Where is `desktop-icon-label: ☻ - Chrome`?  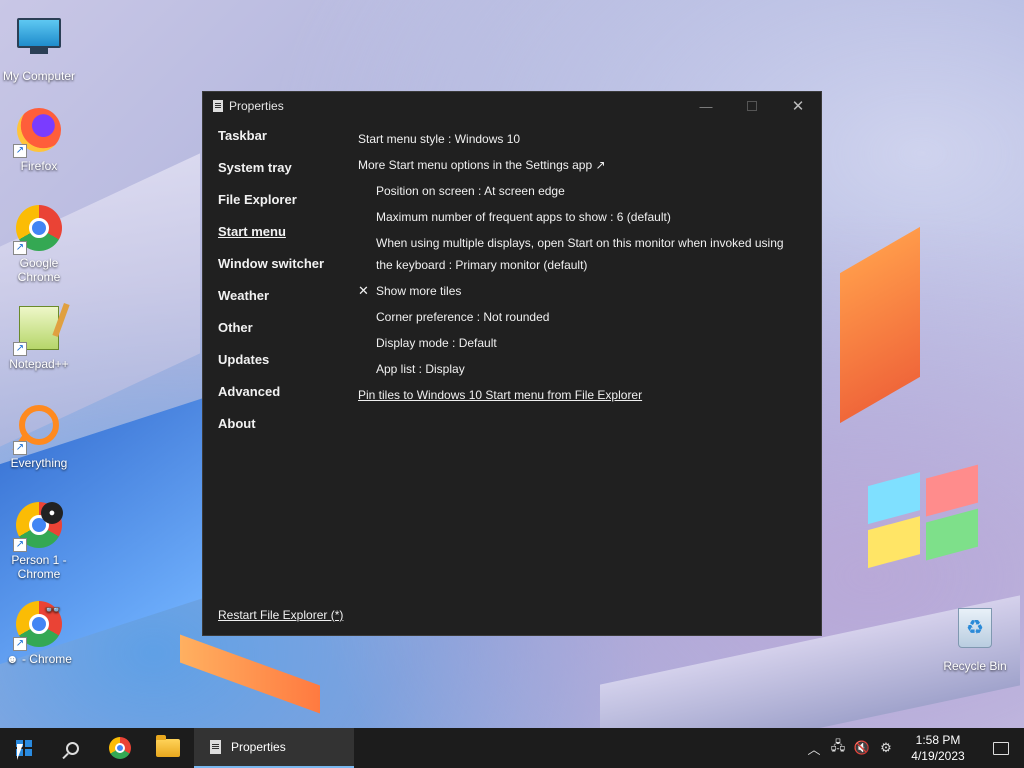 desktop-icon-label: ☻ - Chrome is located at coordinates (39, 659).